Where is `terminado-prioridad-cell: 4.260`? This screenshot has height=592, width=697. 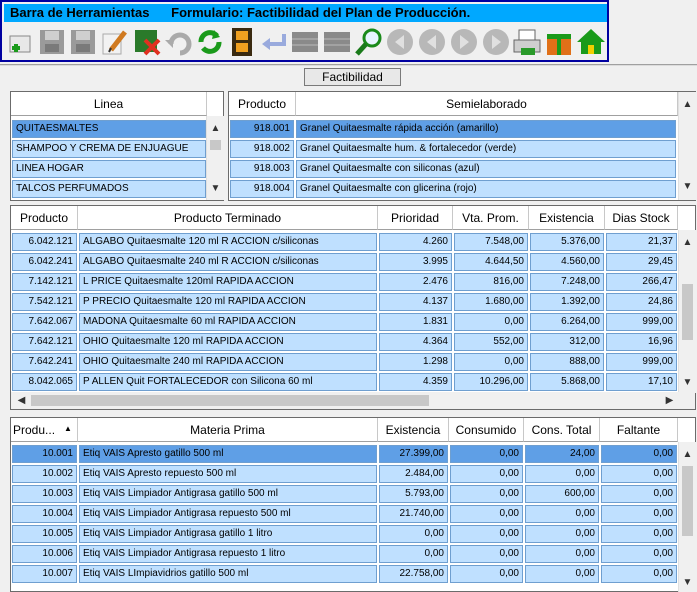 terminado-prioridad-cell: 4.260 is located at coordinates (415, 242).